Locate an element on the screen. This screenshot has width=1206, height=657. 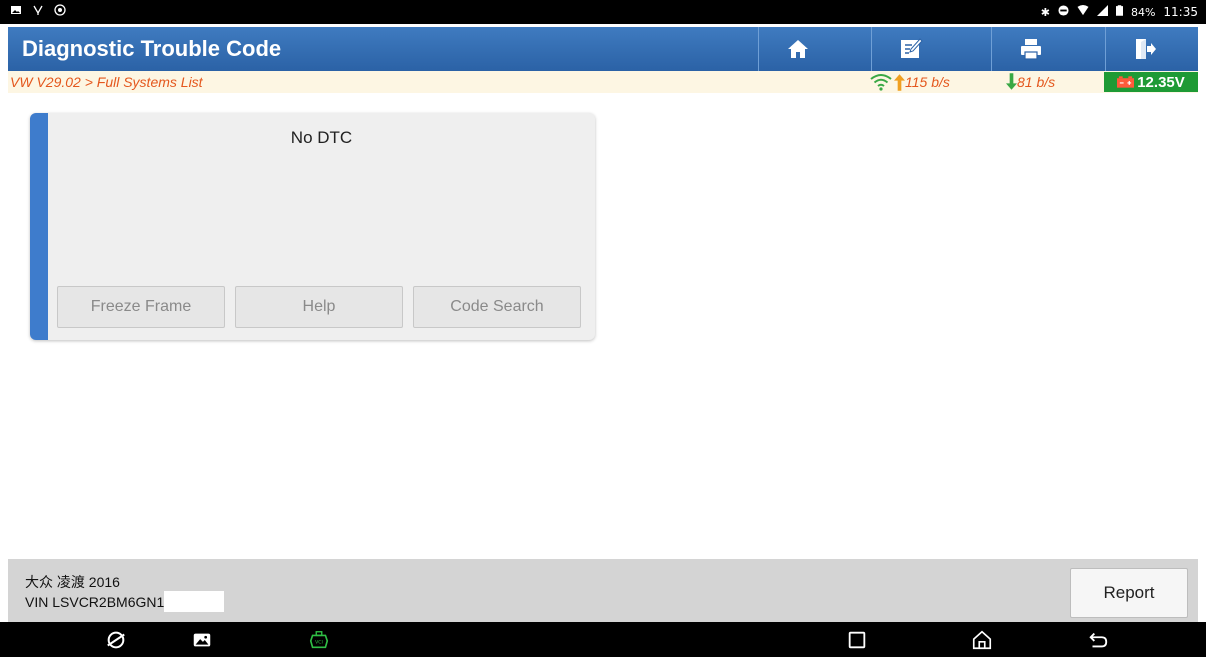
upload-arrow-icon is located at coordinates (899, 82).